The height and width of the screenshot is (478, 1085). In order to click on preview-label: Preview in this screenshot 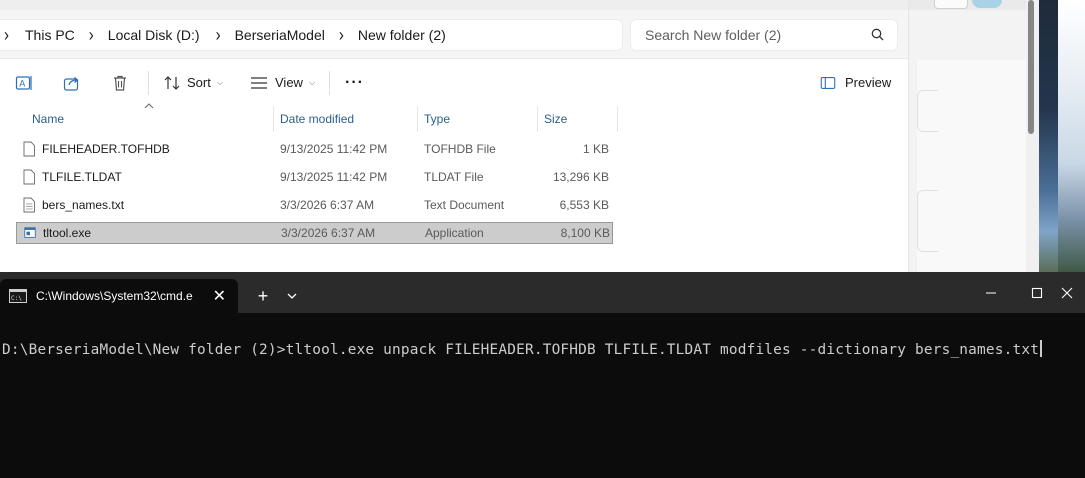, I will do `click(868, 82)`.